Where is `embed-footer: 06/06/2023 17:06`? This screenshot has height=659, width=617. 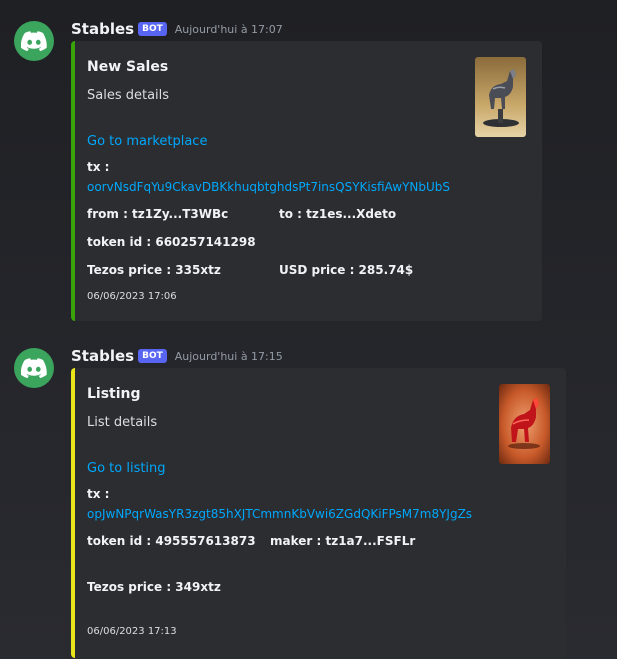 embed-footer: 06/06/2023 17:06 is located at coordinates (132, 296).